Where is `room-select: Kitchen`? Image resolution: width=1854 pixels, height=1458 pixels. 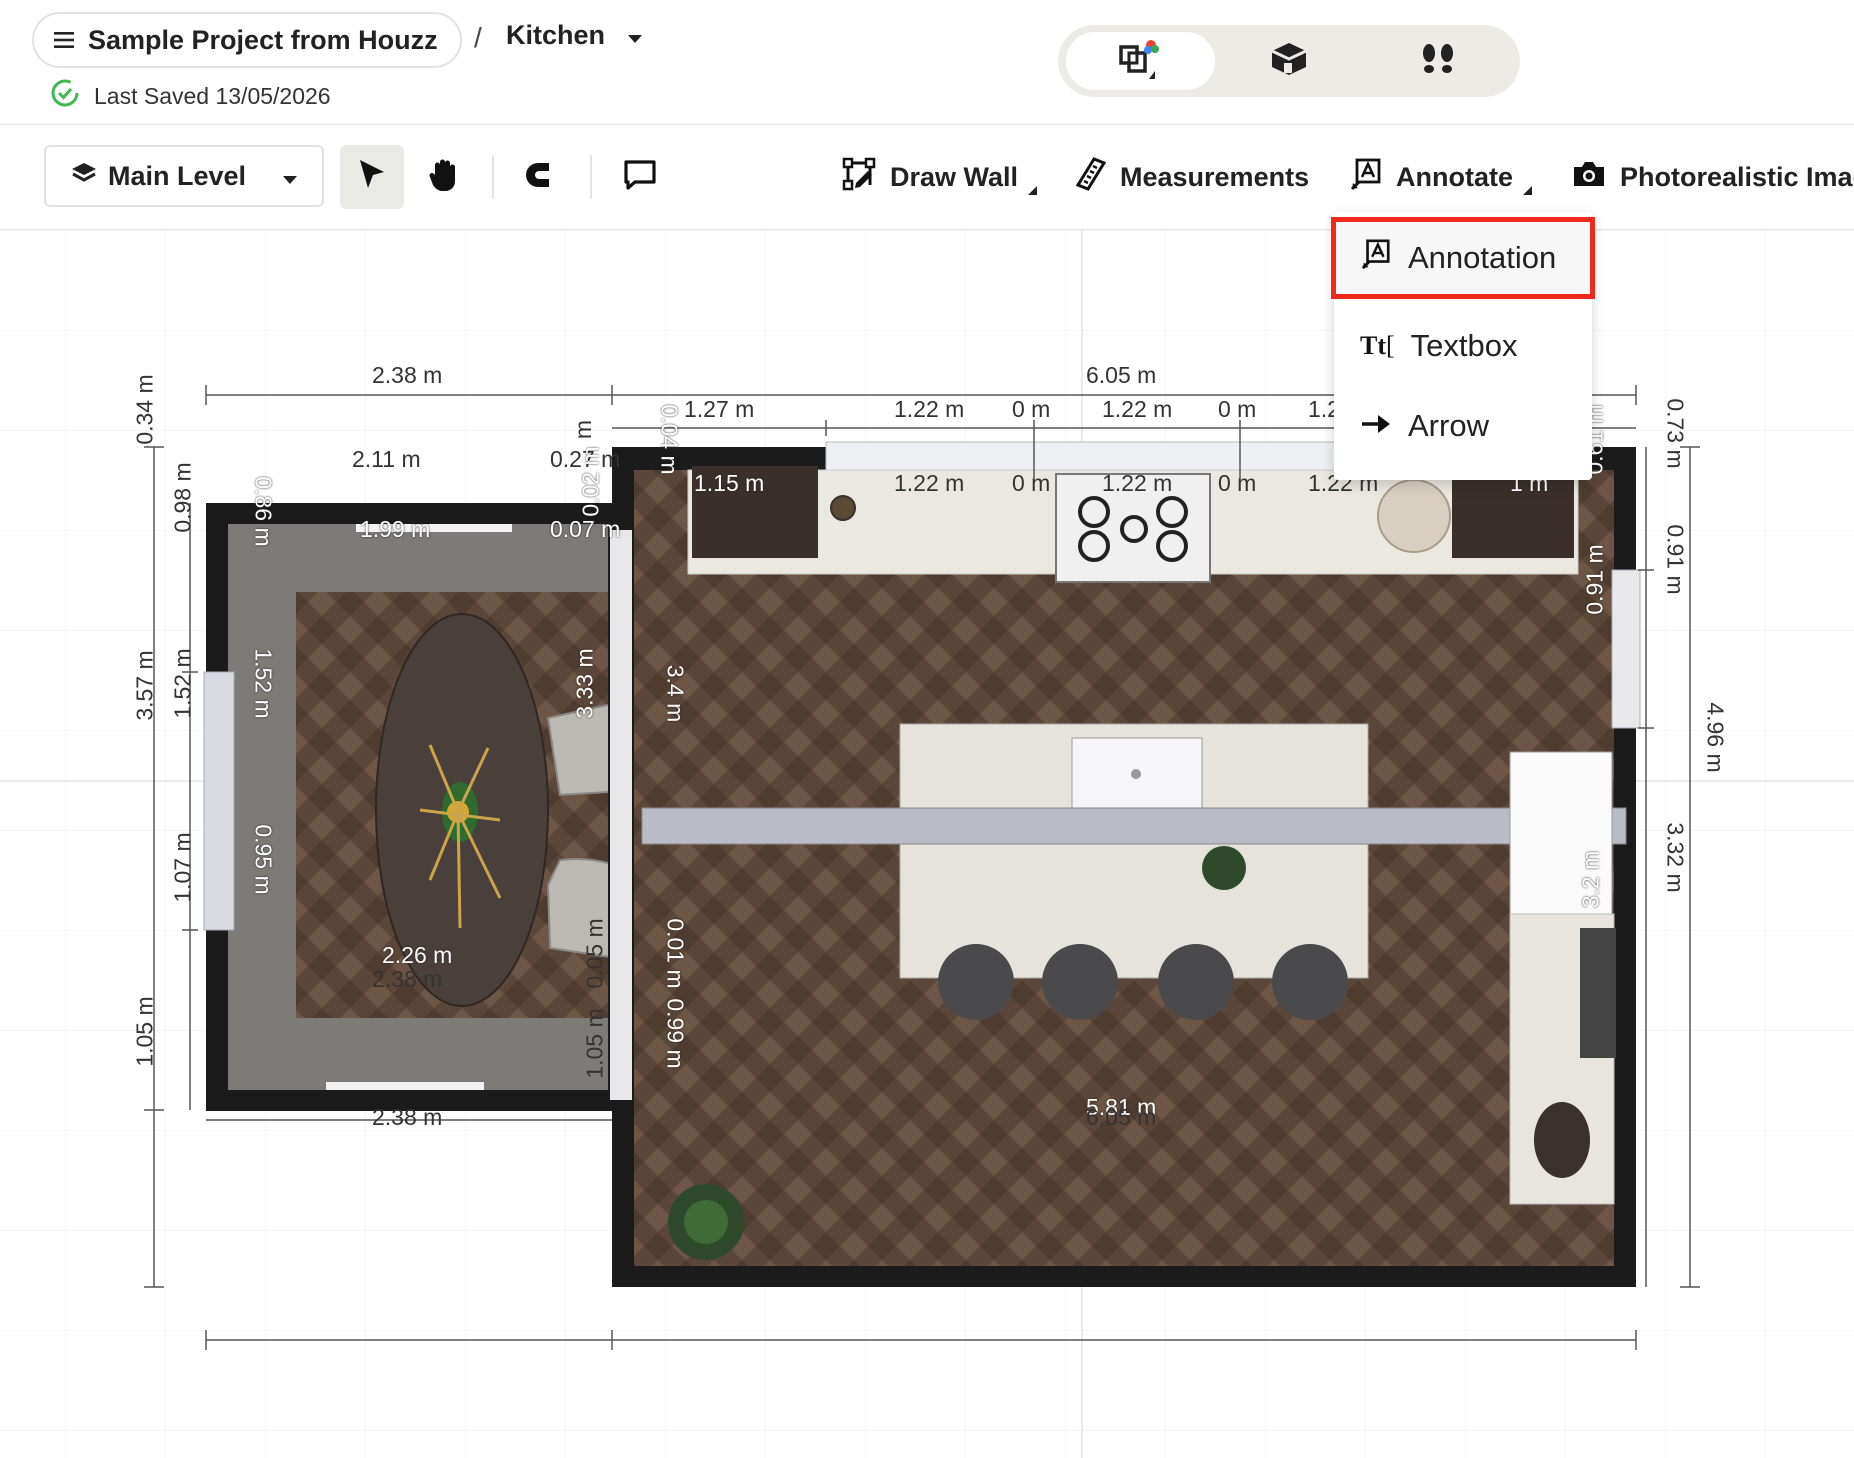 room-select: Kitchen is located at coordinates (574, 35).